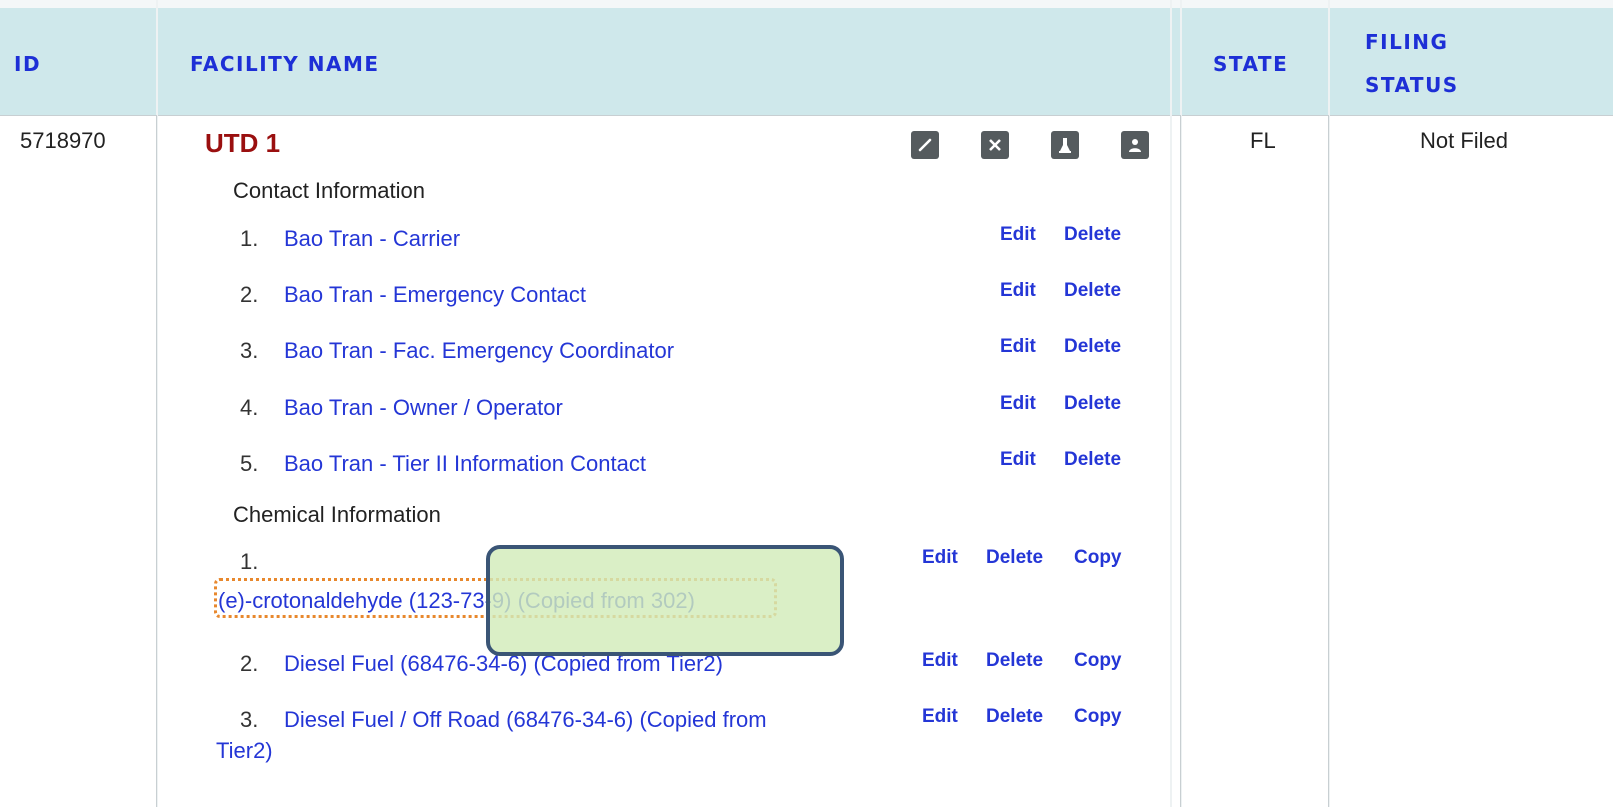 This screenshot has width=1613, height=807. What do you see at coordinates (249, 719) in the screenshot?
I see `chemical-number: 3.` at bounding box center [249, 719].